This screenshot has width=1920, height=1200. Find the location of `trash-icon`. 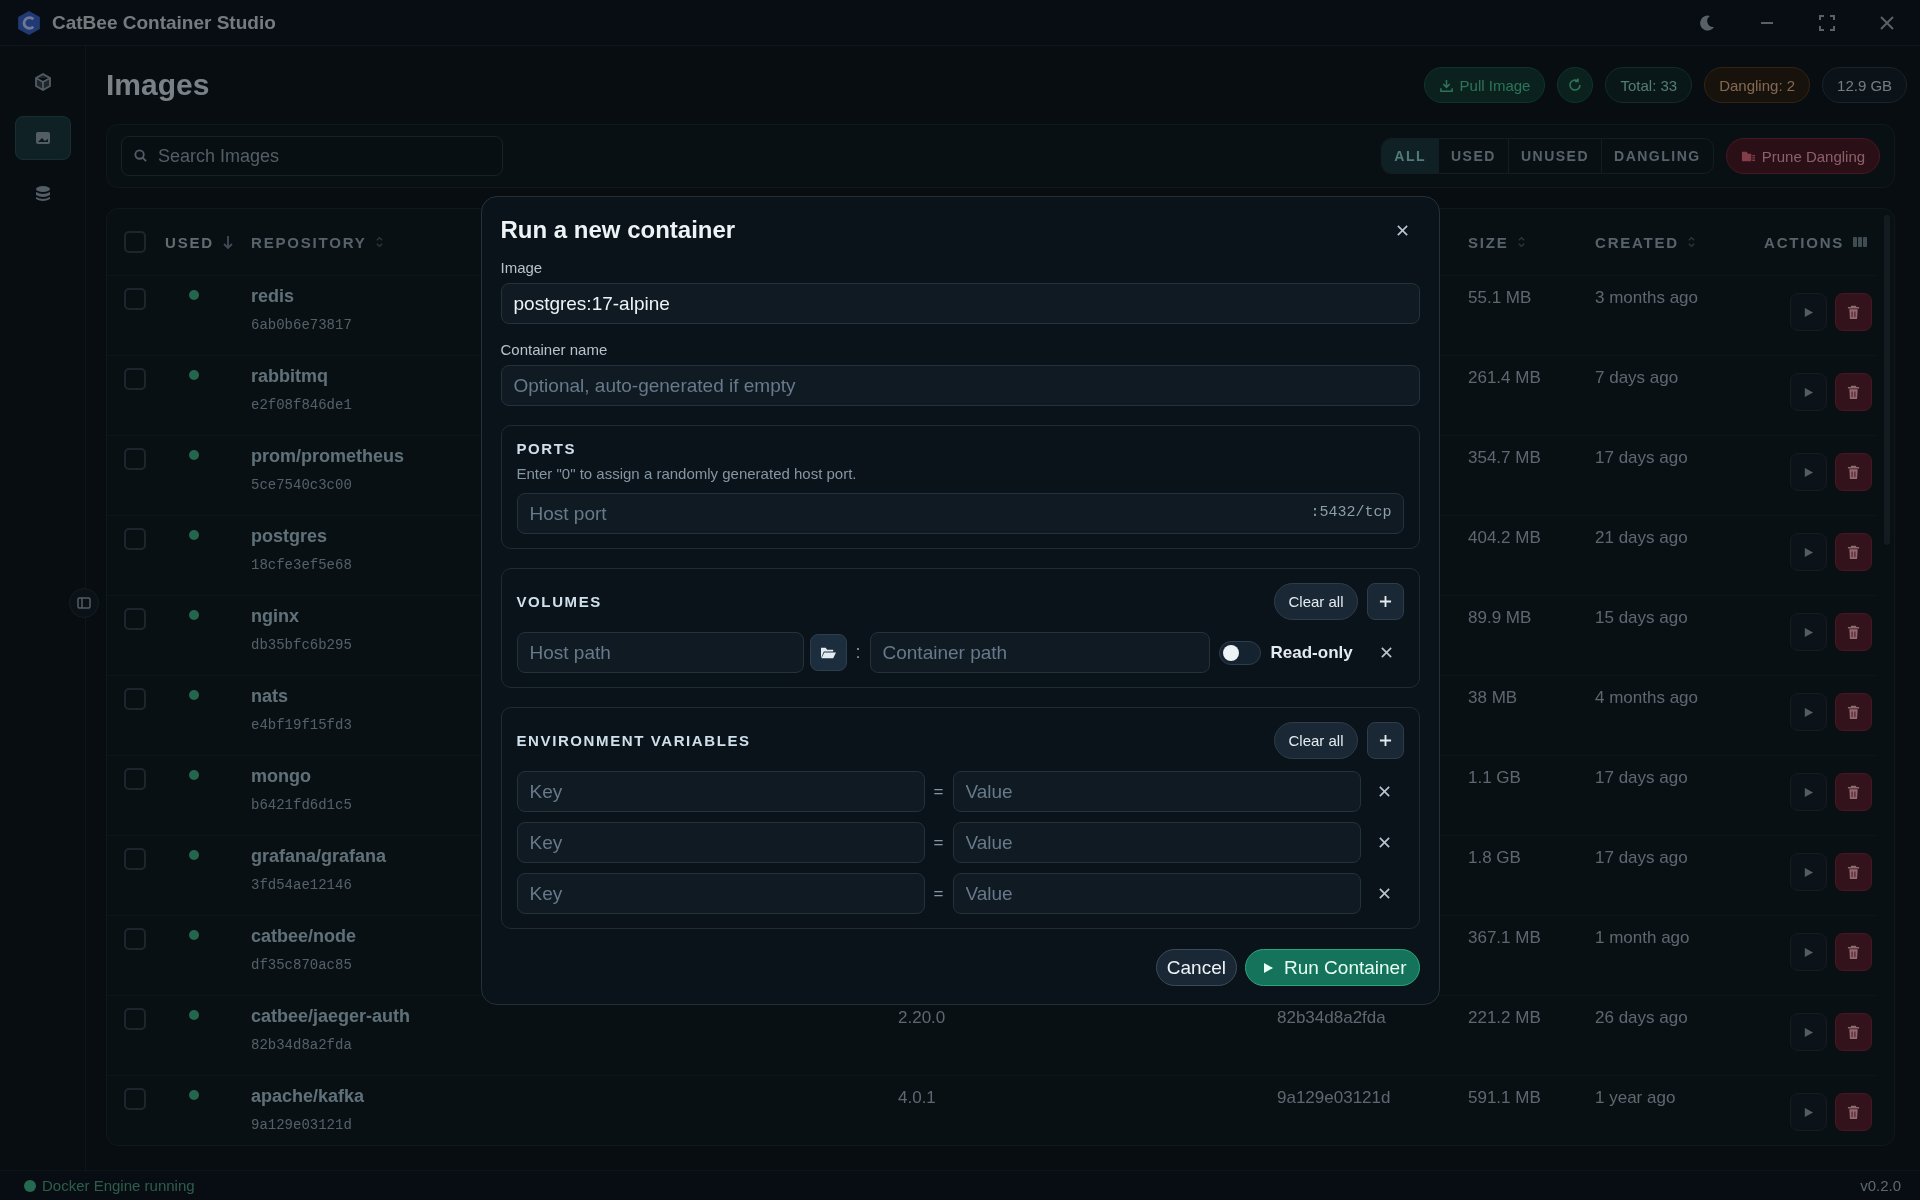

trash-icon is located at coordinates (1854, 792).